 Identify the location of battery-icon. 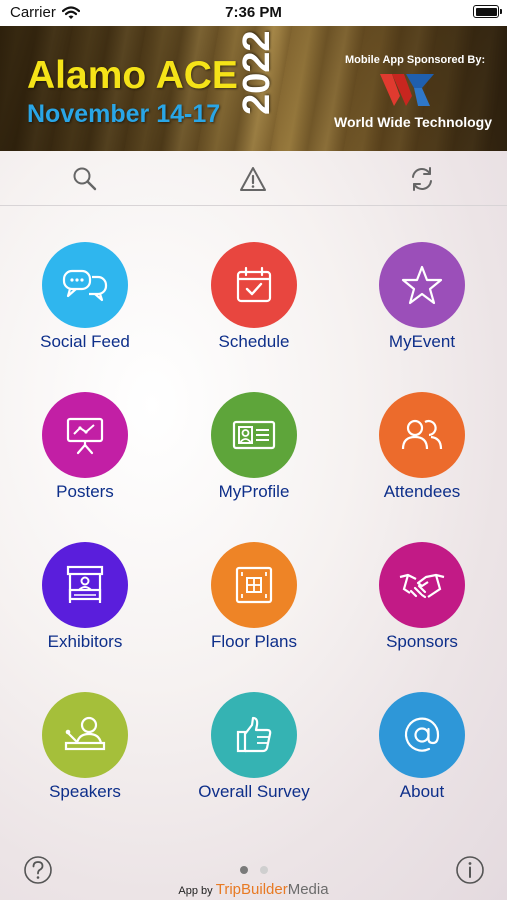
(487, 11).